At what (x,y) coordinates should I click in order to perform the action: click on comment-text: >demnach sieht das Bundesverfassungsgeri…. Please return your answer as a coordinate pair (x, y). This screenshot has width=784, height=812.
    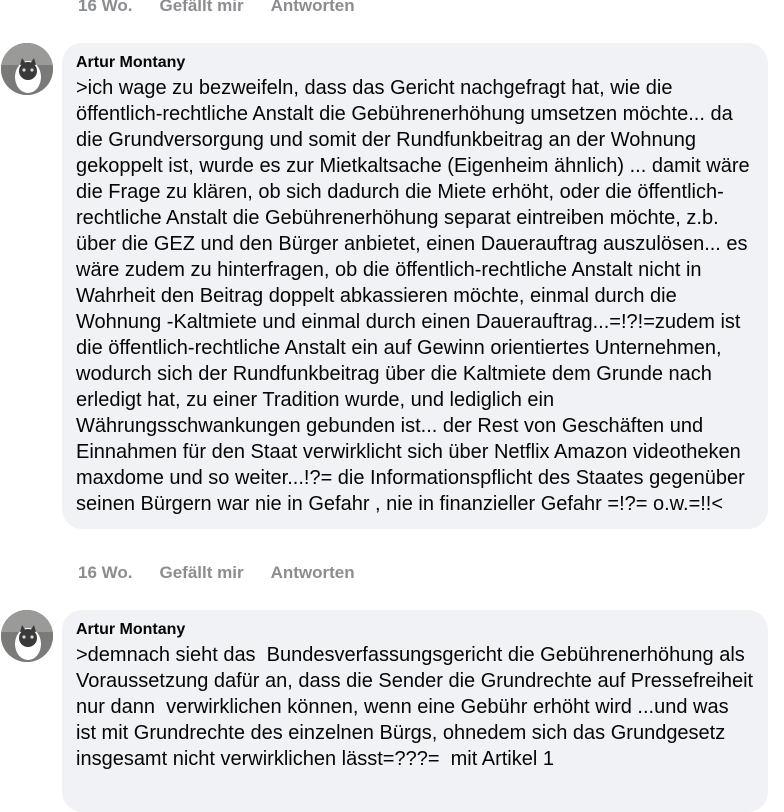
    Looking at the image, I should click on (417, 707).